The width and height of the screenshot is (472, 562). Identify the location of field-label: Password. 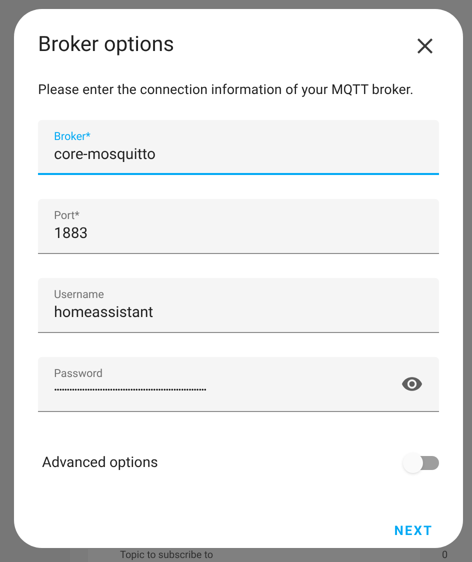
(79, 374).